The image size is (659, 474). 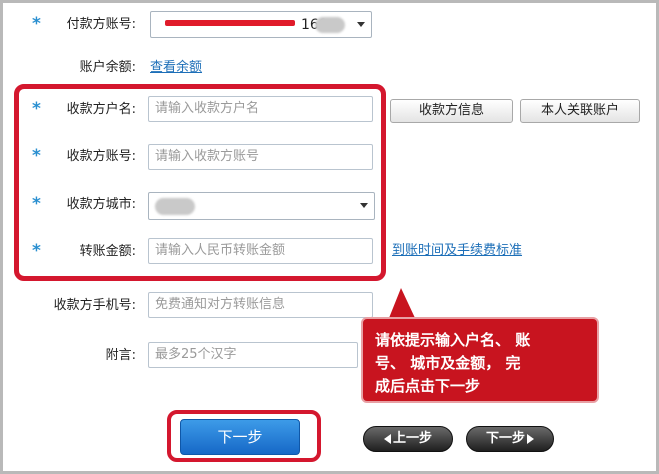 I want to click on linked-accounts-button: 本人关联账户, so click(x=580, y=111).